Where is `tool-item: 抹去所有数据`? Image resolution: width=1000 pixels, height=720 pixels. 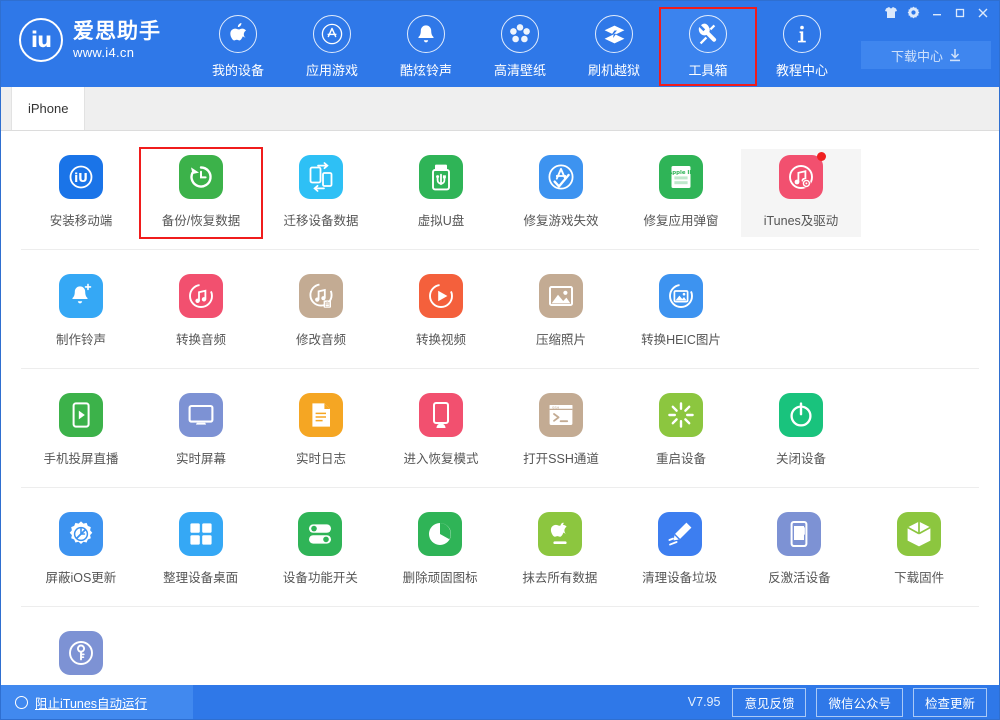
tool-item: 抹去所有数据 is located at coordinates (560, 550).